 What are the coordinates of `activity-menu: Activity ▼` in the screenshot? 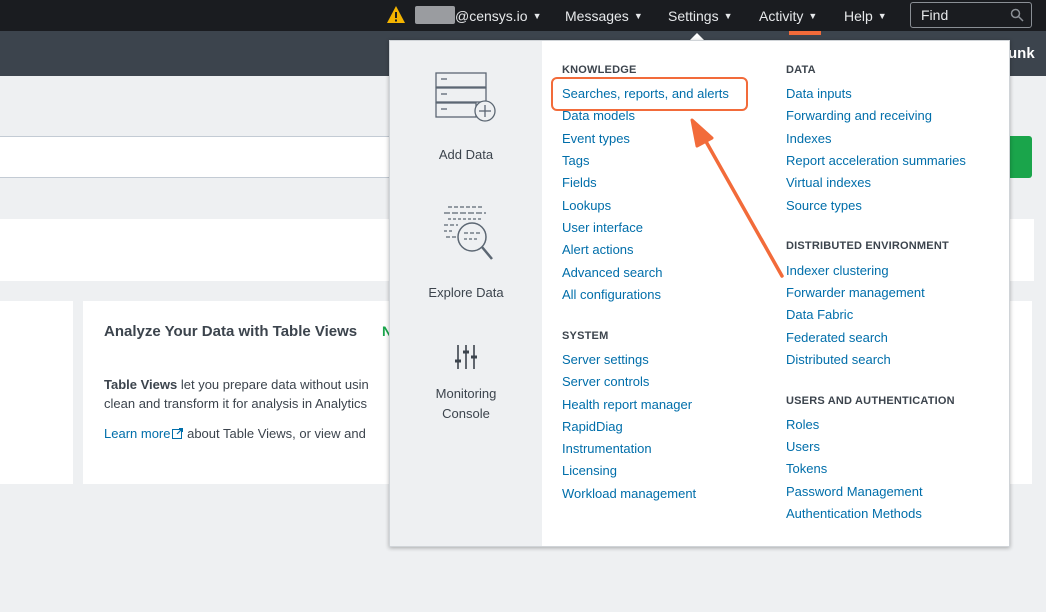 It's located at (788, 15).